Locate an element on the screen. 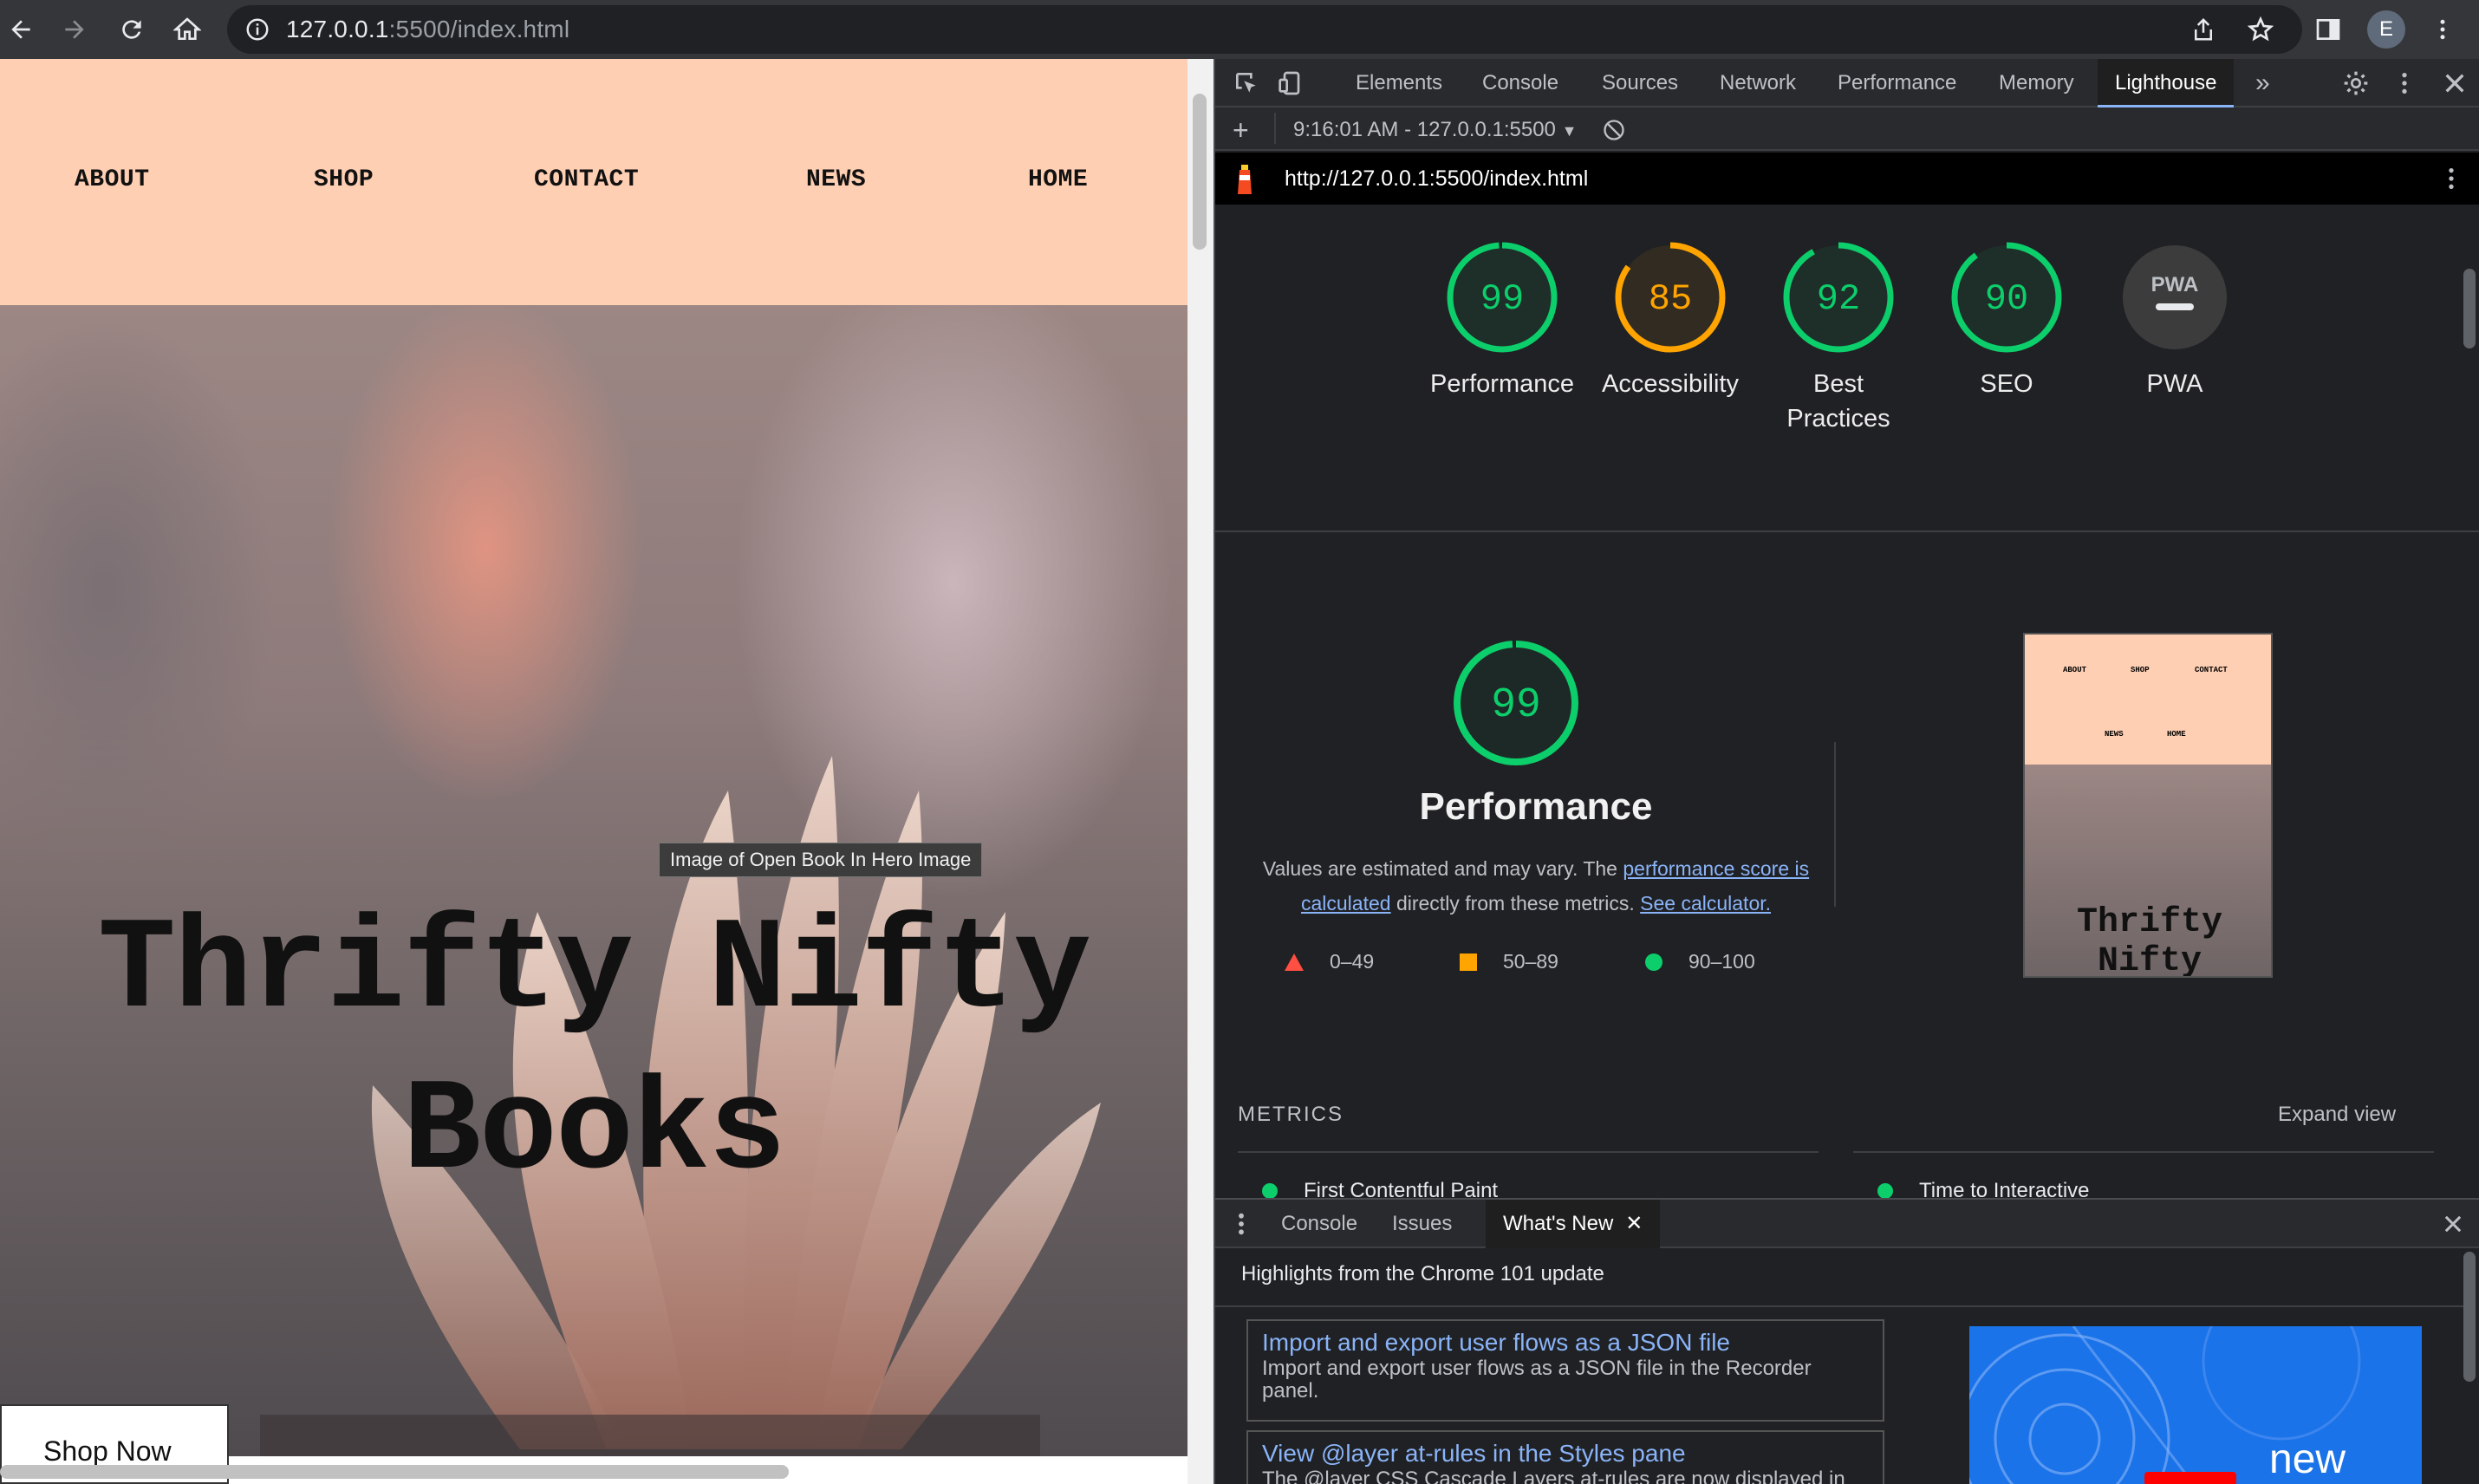  toolbar-divider is located at coordinates (1275, 128).